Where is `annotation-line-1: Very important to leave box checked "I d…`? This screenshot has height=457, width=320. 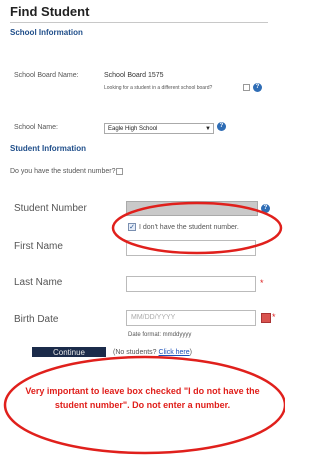
annotation-line-1: Very important to leave box checked "I d… is located at coordinates (142, 391).